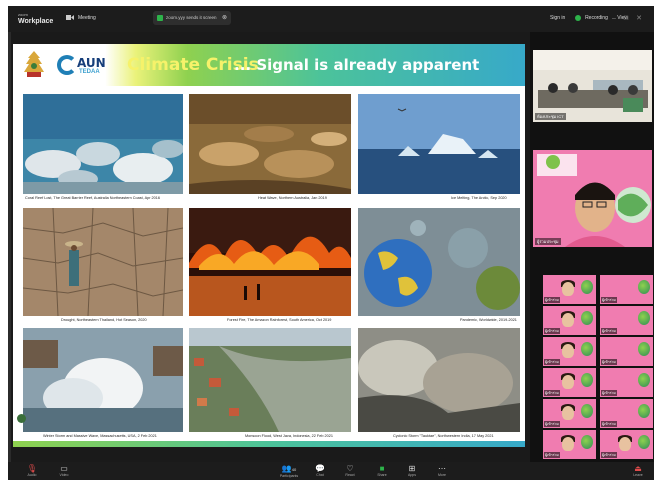  I want to click on photo-ice-melting, so click(439, 144).